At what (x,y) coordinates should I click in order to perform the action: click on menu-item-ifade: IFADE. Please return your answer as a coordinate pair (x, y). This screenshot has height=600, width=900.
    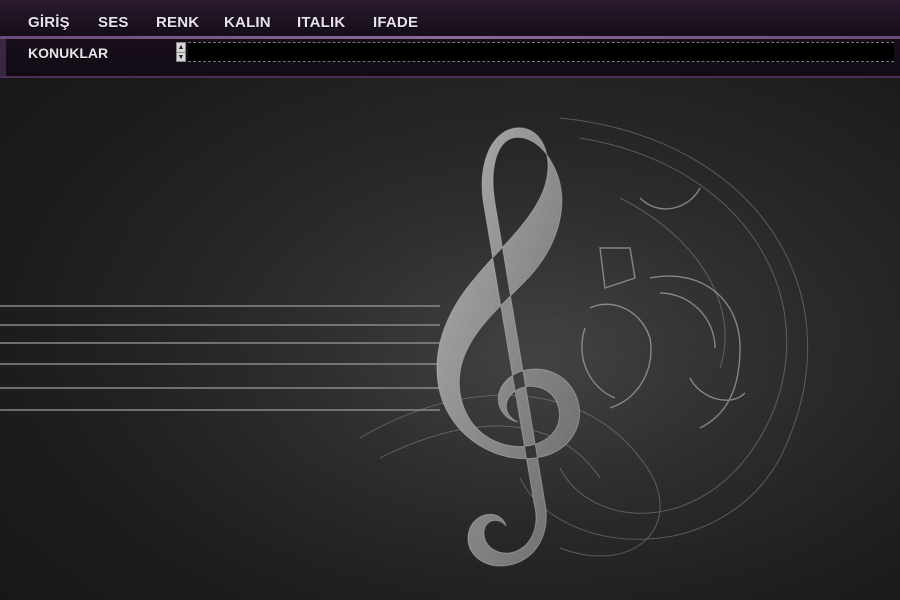
    Looking at the image, I should click on (395, 22).